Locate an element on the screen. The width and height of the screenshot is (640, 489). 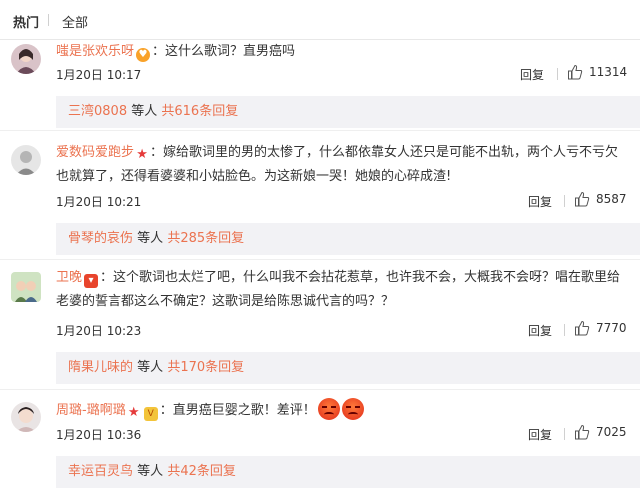
reply-count-link: 共616条回复 is located at coordinates (199, 111).